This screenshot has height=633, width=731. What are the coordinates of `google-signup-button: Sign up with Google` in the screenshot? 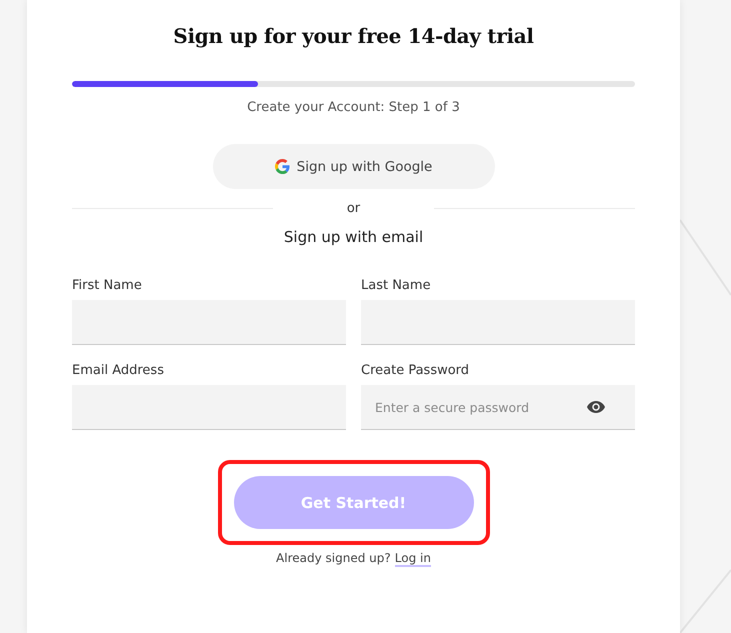 It's located at (353, 166).